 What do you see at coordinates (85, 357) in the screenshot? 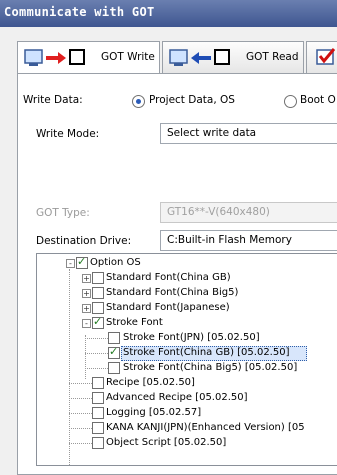
I see `tree-guide-stroke-font` at bounding box center [85, 357].